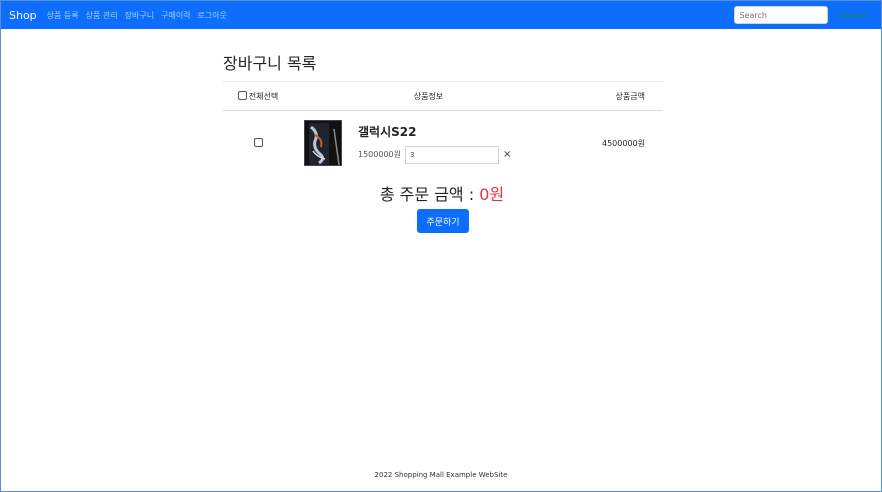 The height and width of the screenshot is (492, 882). I want to click on remove-item-button: ×, so click(507, 154).